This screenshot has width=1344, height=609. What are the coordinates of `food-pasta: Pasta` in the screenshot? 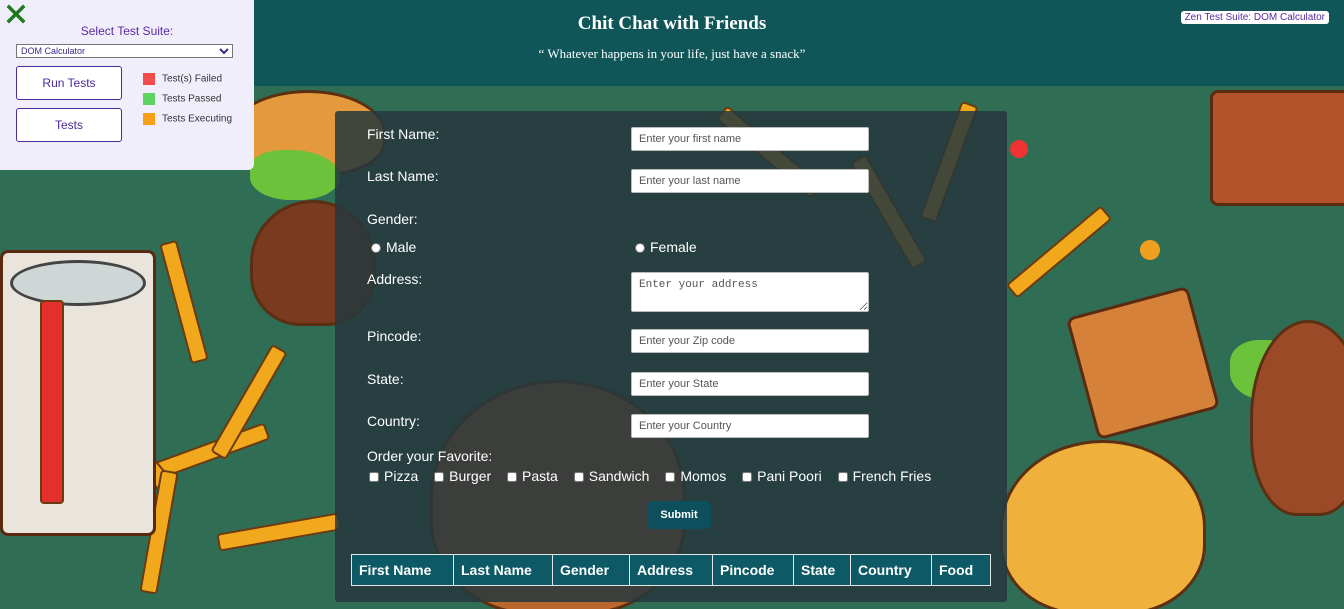 It's located at (532, 476).